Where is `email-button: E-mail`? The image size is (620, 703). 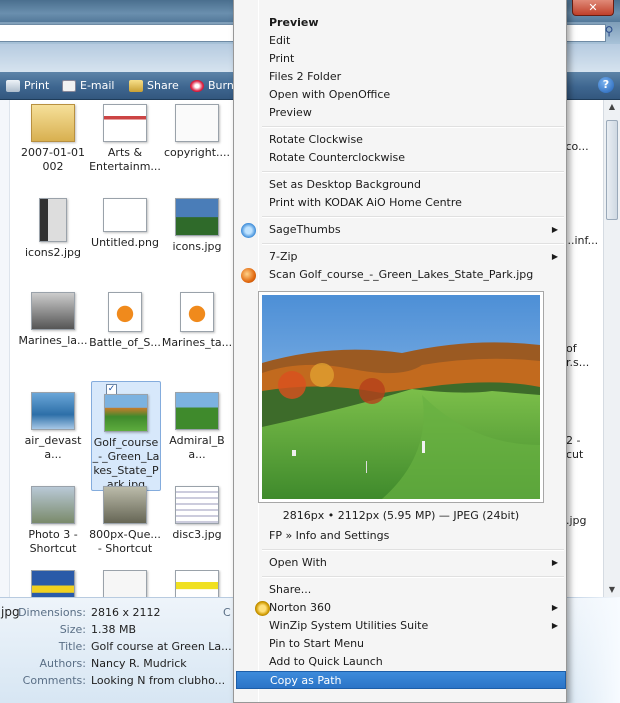 email-button: E-mail is located at coordinates (88, 86).